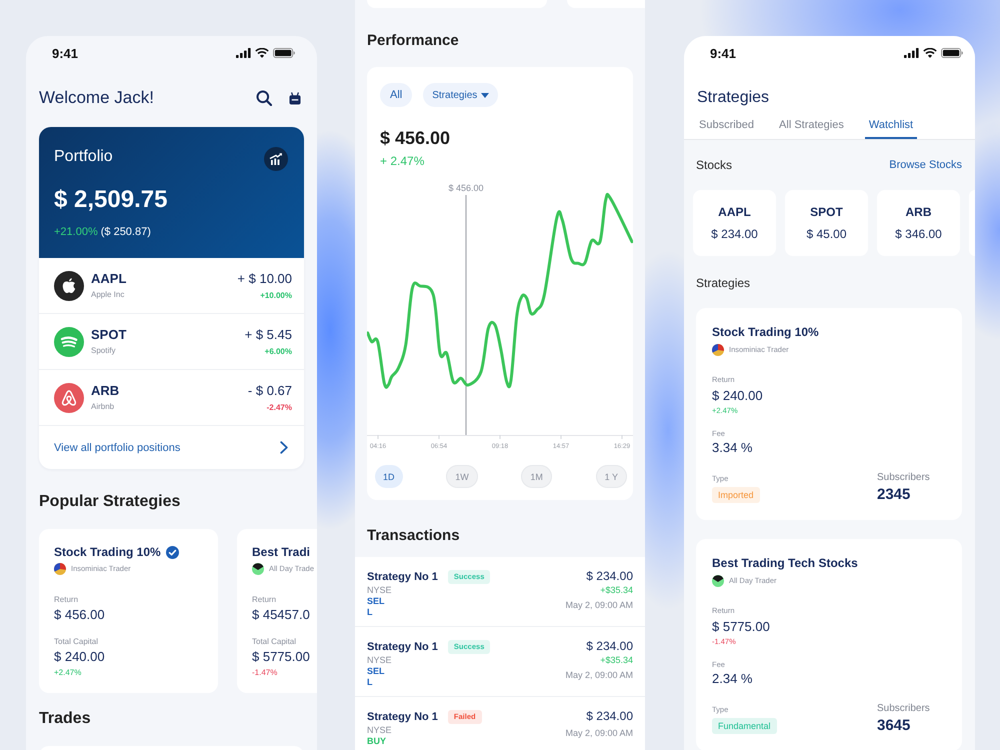 This screenshot has width=1000, height=750. Describe the element at coordinates (925, 165) in the screenshot. I see `browse-stocks-link: Browse Stocks` at that location.